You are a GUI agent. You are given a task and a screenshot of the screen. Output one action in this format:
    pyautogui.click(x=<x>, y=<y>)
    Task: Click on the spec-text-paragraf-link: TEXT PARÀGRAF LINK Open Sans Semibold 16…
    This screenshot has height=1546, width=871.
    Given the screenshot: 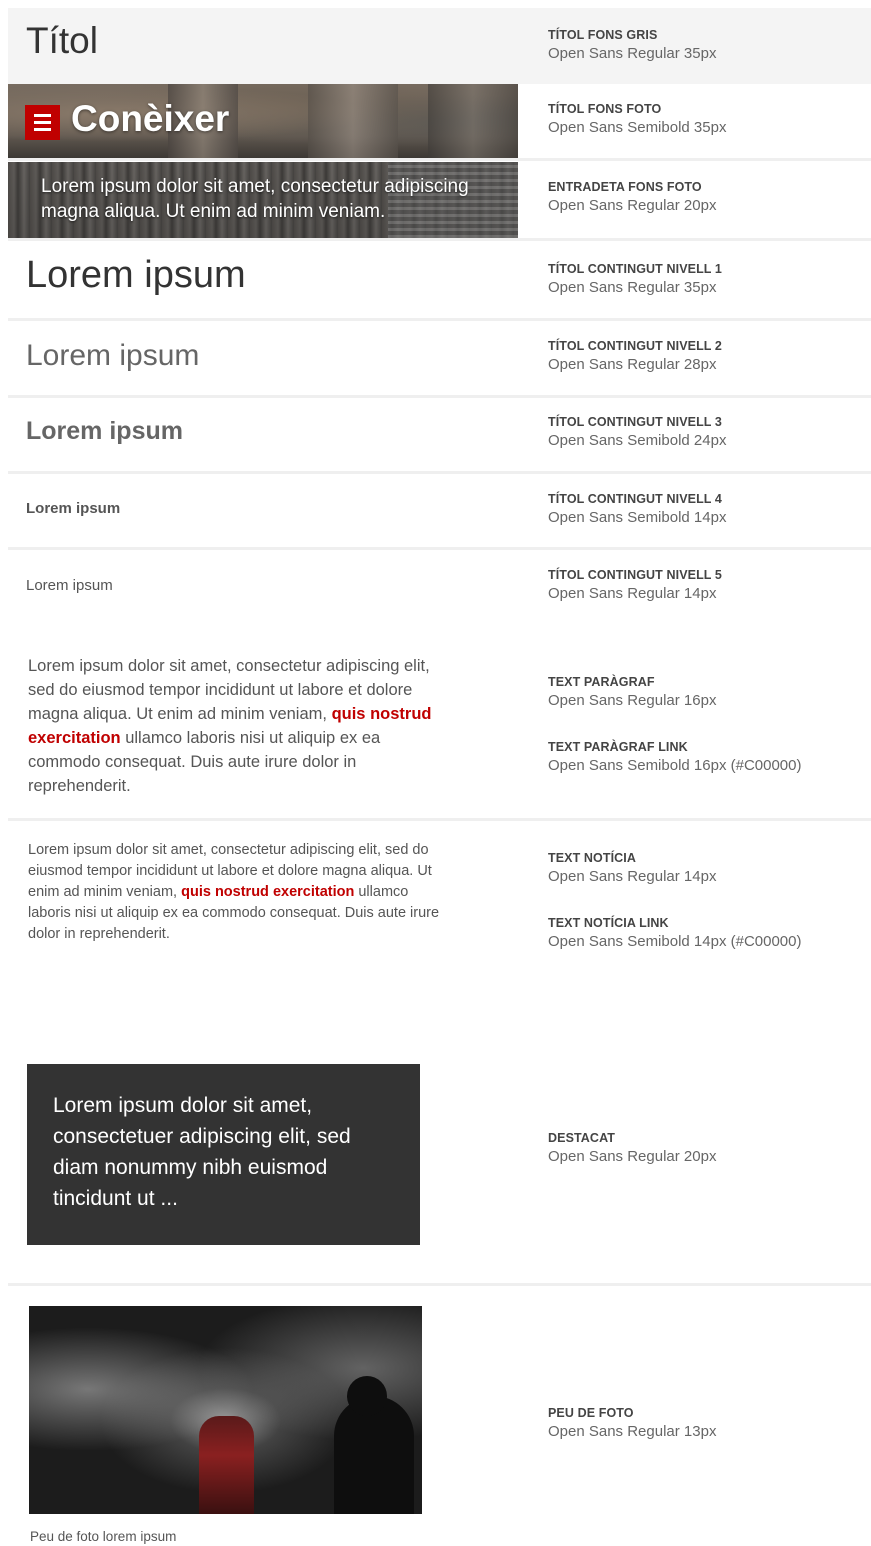 What is the action you would take?
    pyautogui.click(x=675, y=757)
    